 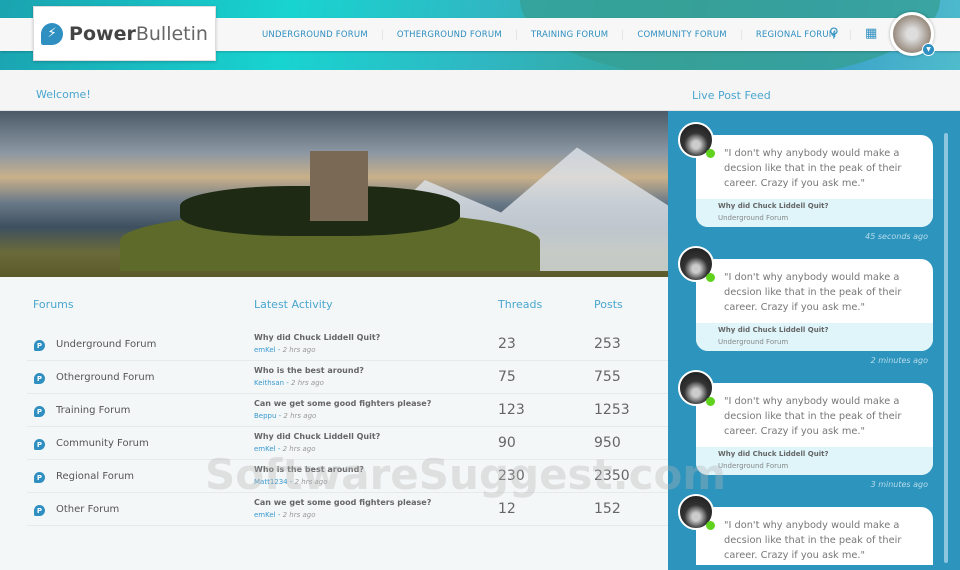 I want to click on live-feed-heading: Live Post Feed, so click(x=731, y=95).